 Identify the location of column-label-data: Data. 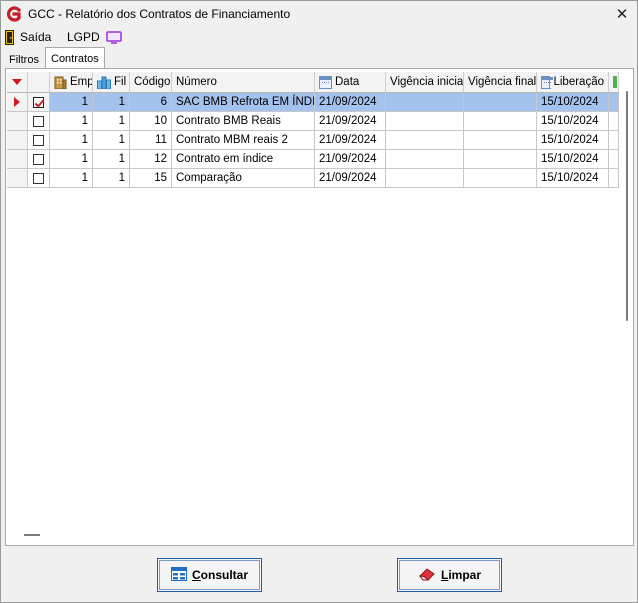
(347, 82).